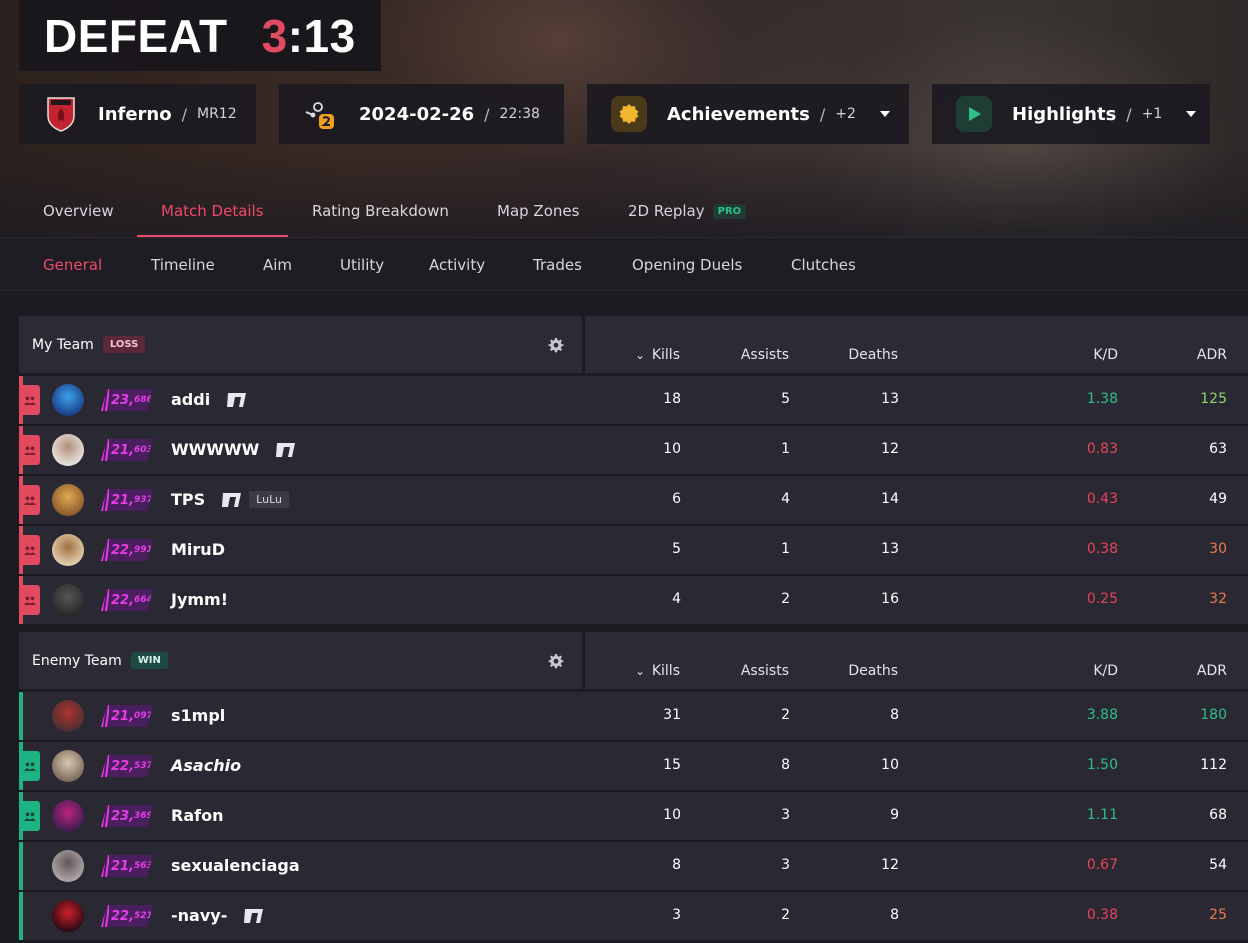 The width and height of the screenshot is (1248, 943). Describe the element at coordinates (127, 866) in the screenshot. I see `premier-rating-badge: 21, 563` at that location.